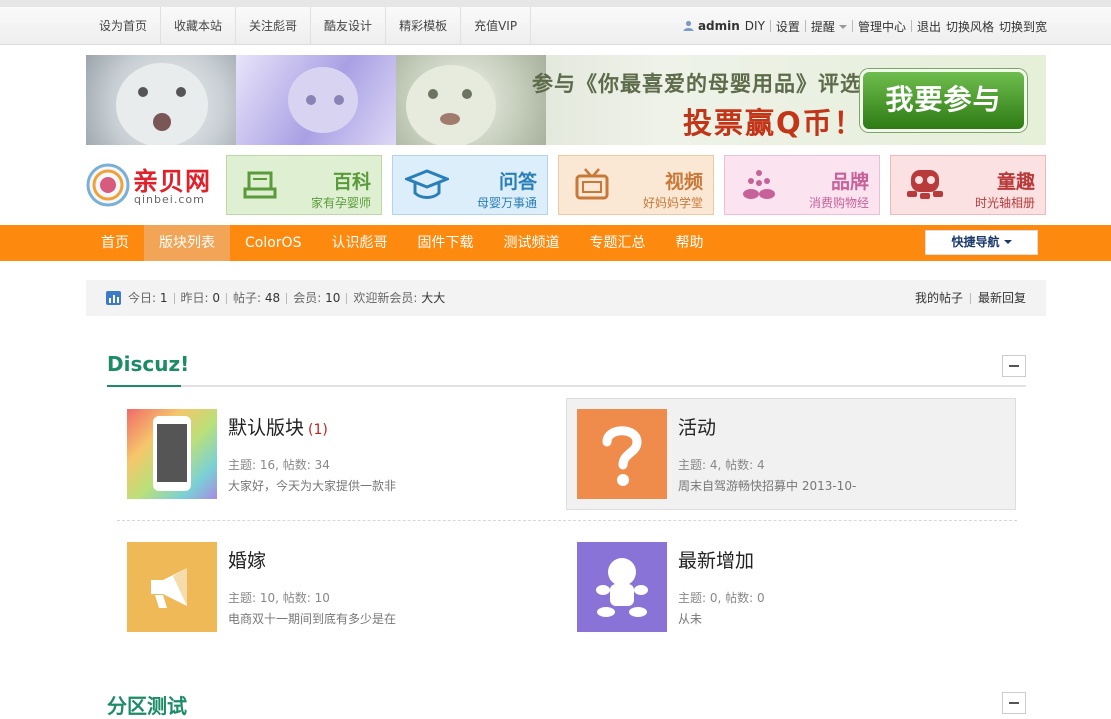 The height and width of the screenshot is (719, 1111). What do you see at coordinates (274, 26) in the screenshot?
I see `follow-link: 关注彪哥` at bounding box center [274, 26].